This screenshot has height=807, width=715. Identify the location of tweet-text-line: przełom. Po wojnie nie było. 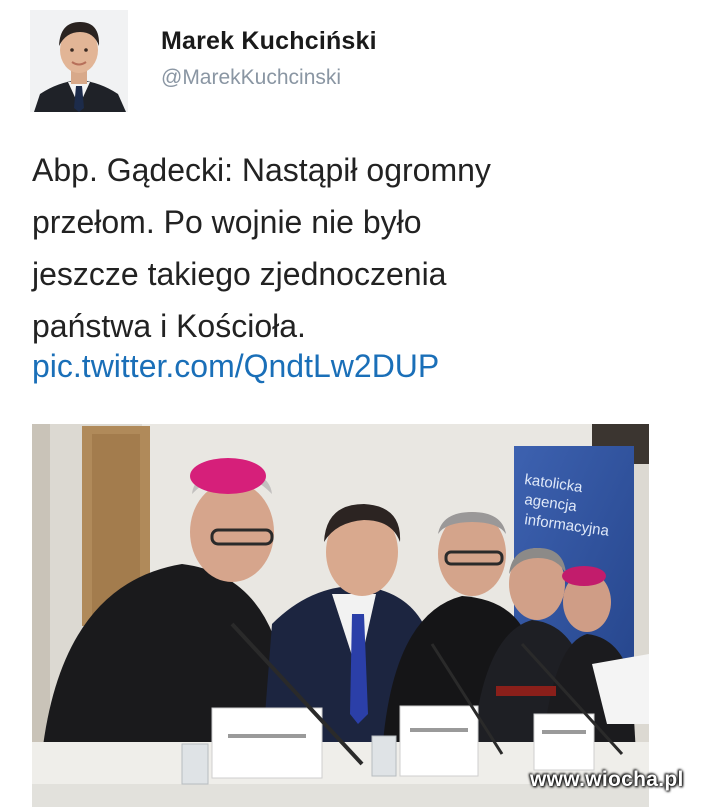
(227, 222).